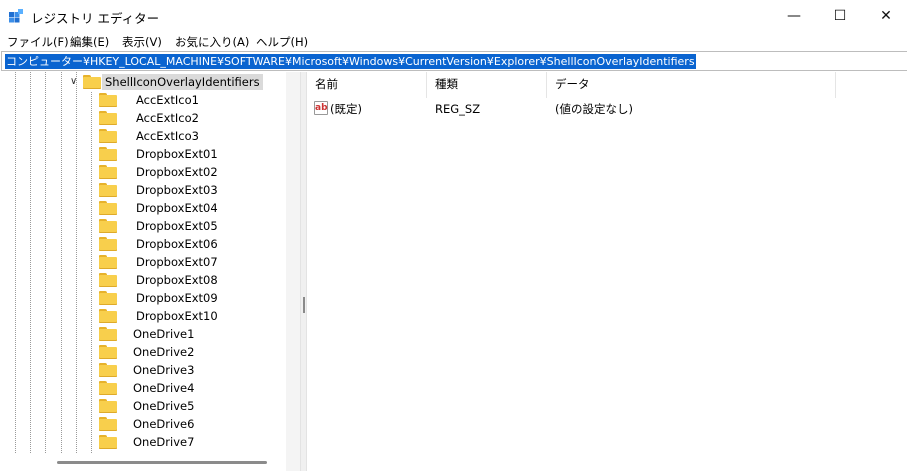 This screenshot has height=471, width=910. I want to click on tree-node-label: DropboxExt02, so click(177, 172).